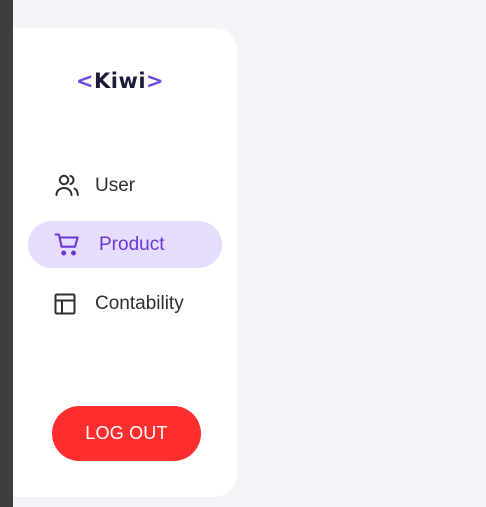 This screenshot has height=507, width=486. I want to click on sidebar-item-user: User, so click(125, 185).